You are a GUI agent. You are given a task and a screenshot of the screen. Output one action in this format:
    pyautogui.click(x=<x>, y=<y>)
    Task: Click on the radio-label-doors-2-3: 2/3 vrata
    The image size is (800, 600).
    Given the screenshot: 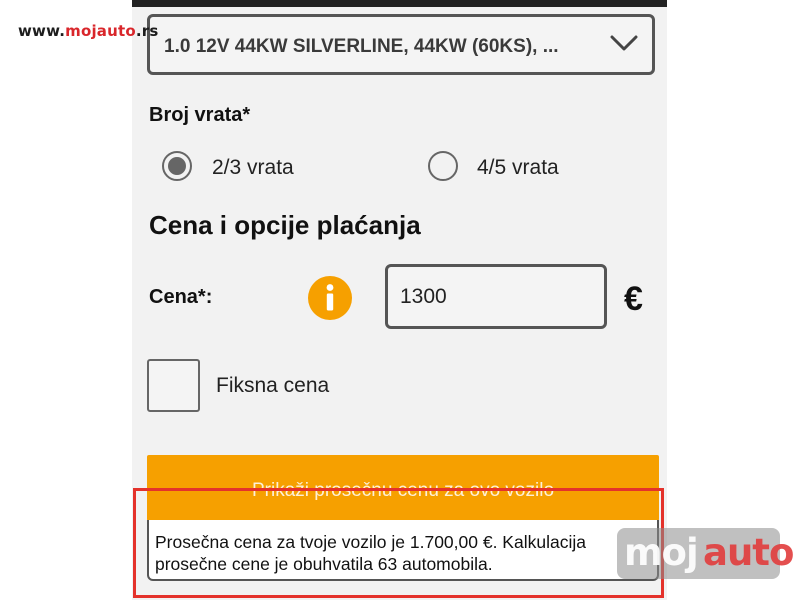 What is the action you would take?
    pyautogui.click(x=253, y=168)
    